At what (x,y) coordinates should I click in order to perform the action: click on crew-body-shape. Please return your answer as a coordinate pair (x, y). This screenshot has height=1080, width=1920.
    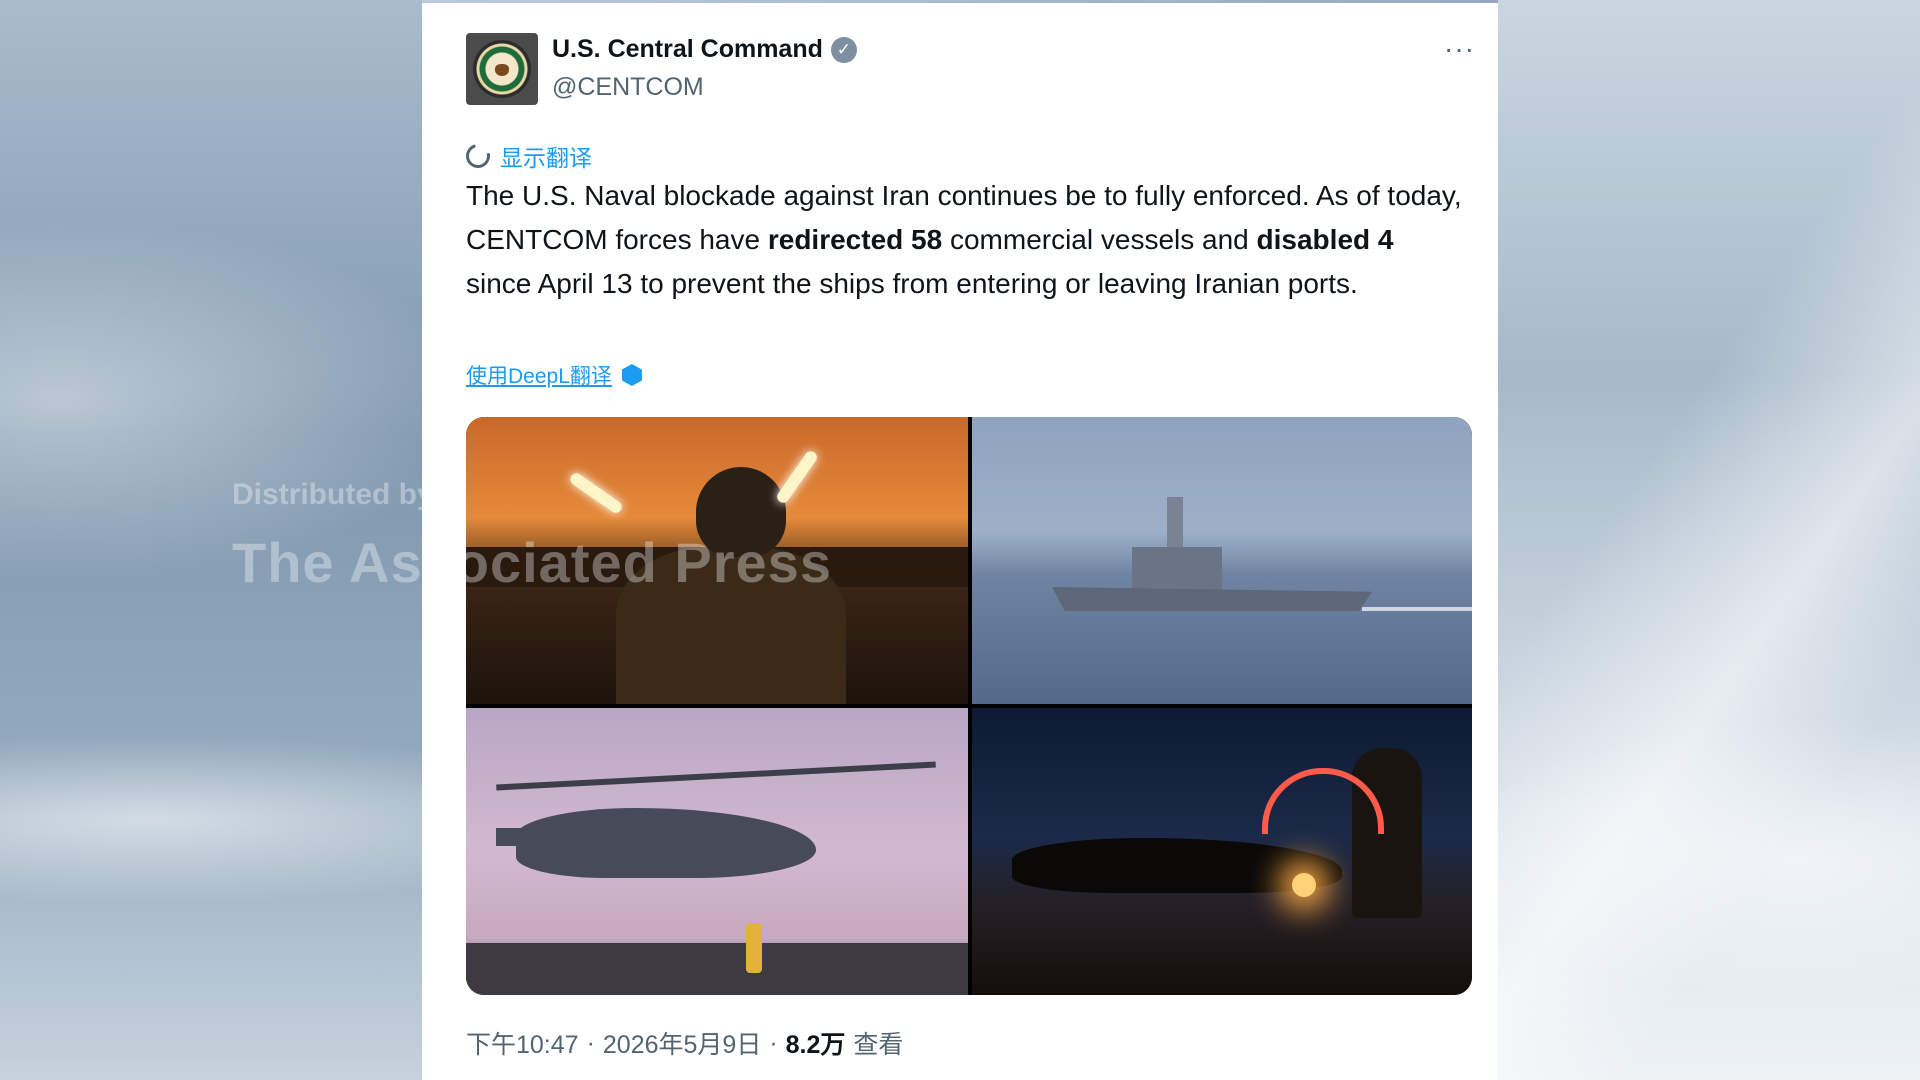
    Looking at the image, I should click on (731, 625).